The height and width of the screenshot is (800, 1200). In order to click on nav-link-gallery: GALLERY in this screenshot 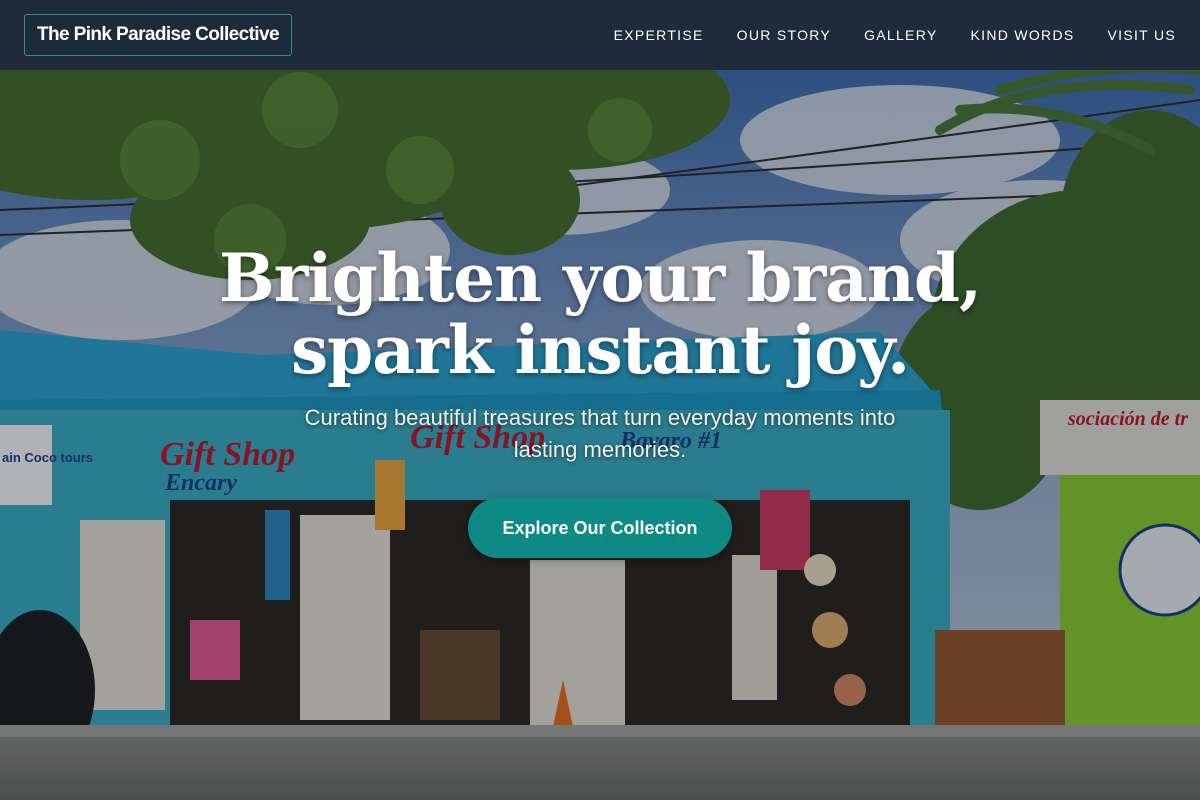, I will do `click(900, 35)`.